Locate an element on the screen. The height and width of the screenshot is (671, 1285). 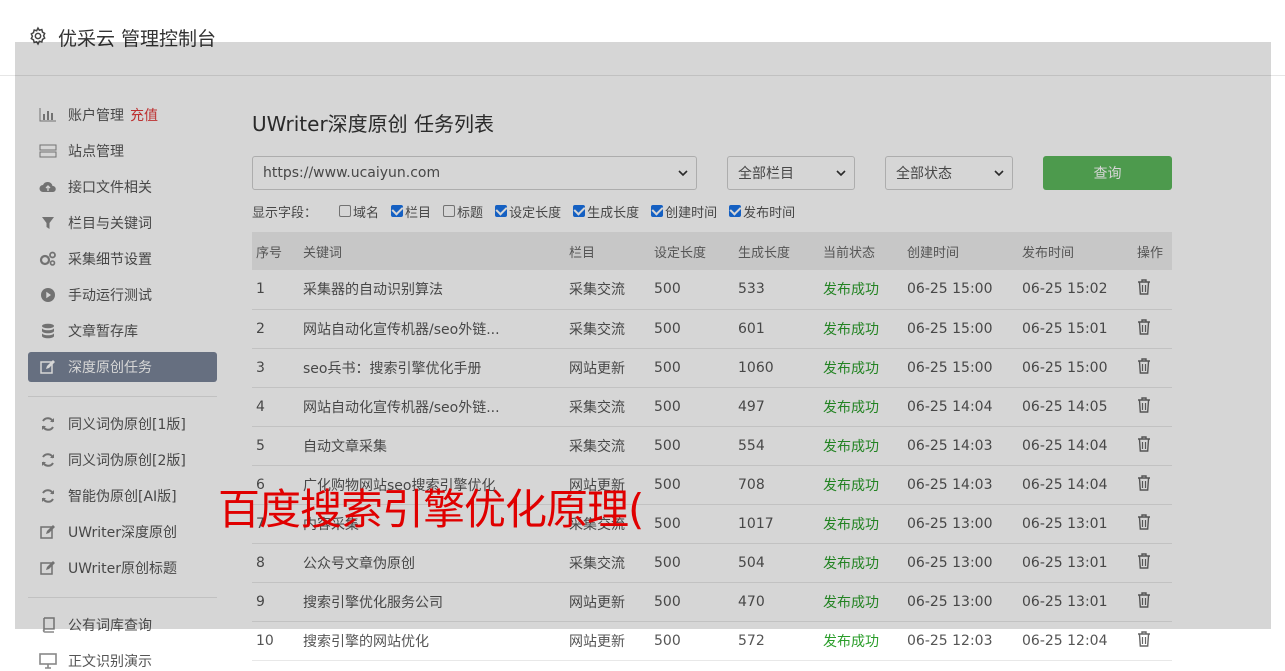
trash-icon is located at coordinates (1144, 638).